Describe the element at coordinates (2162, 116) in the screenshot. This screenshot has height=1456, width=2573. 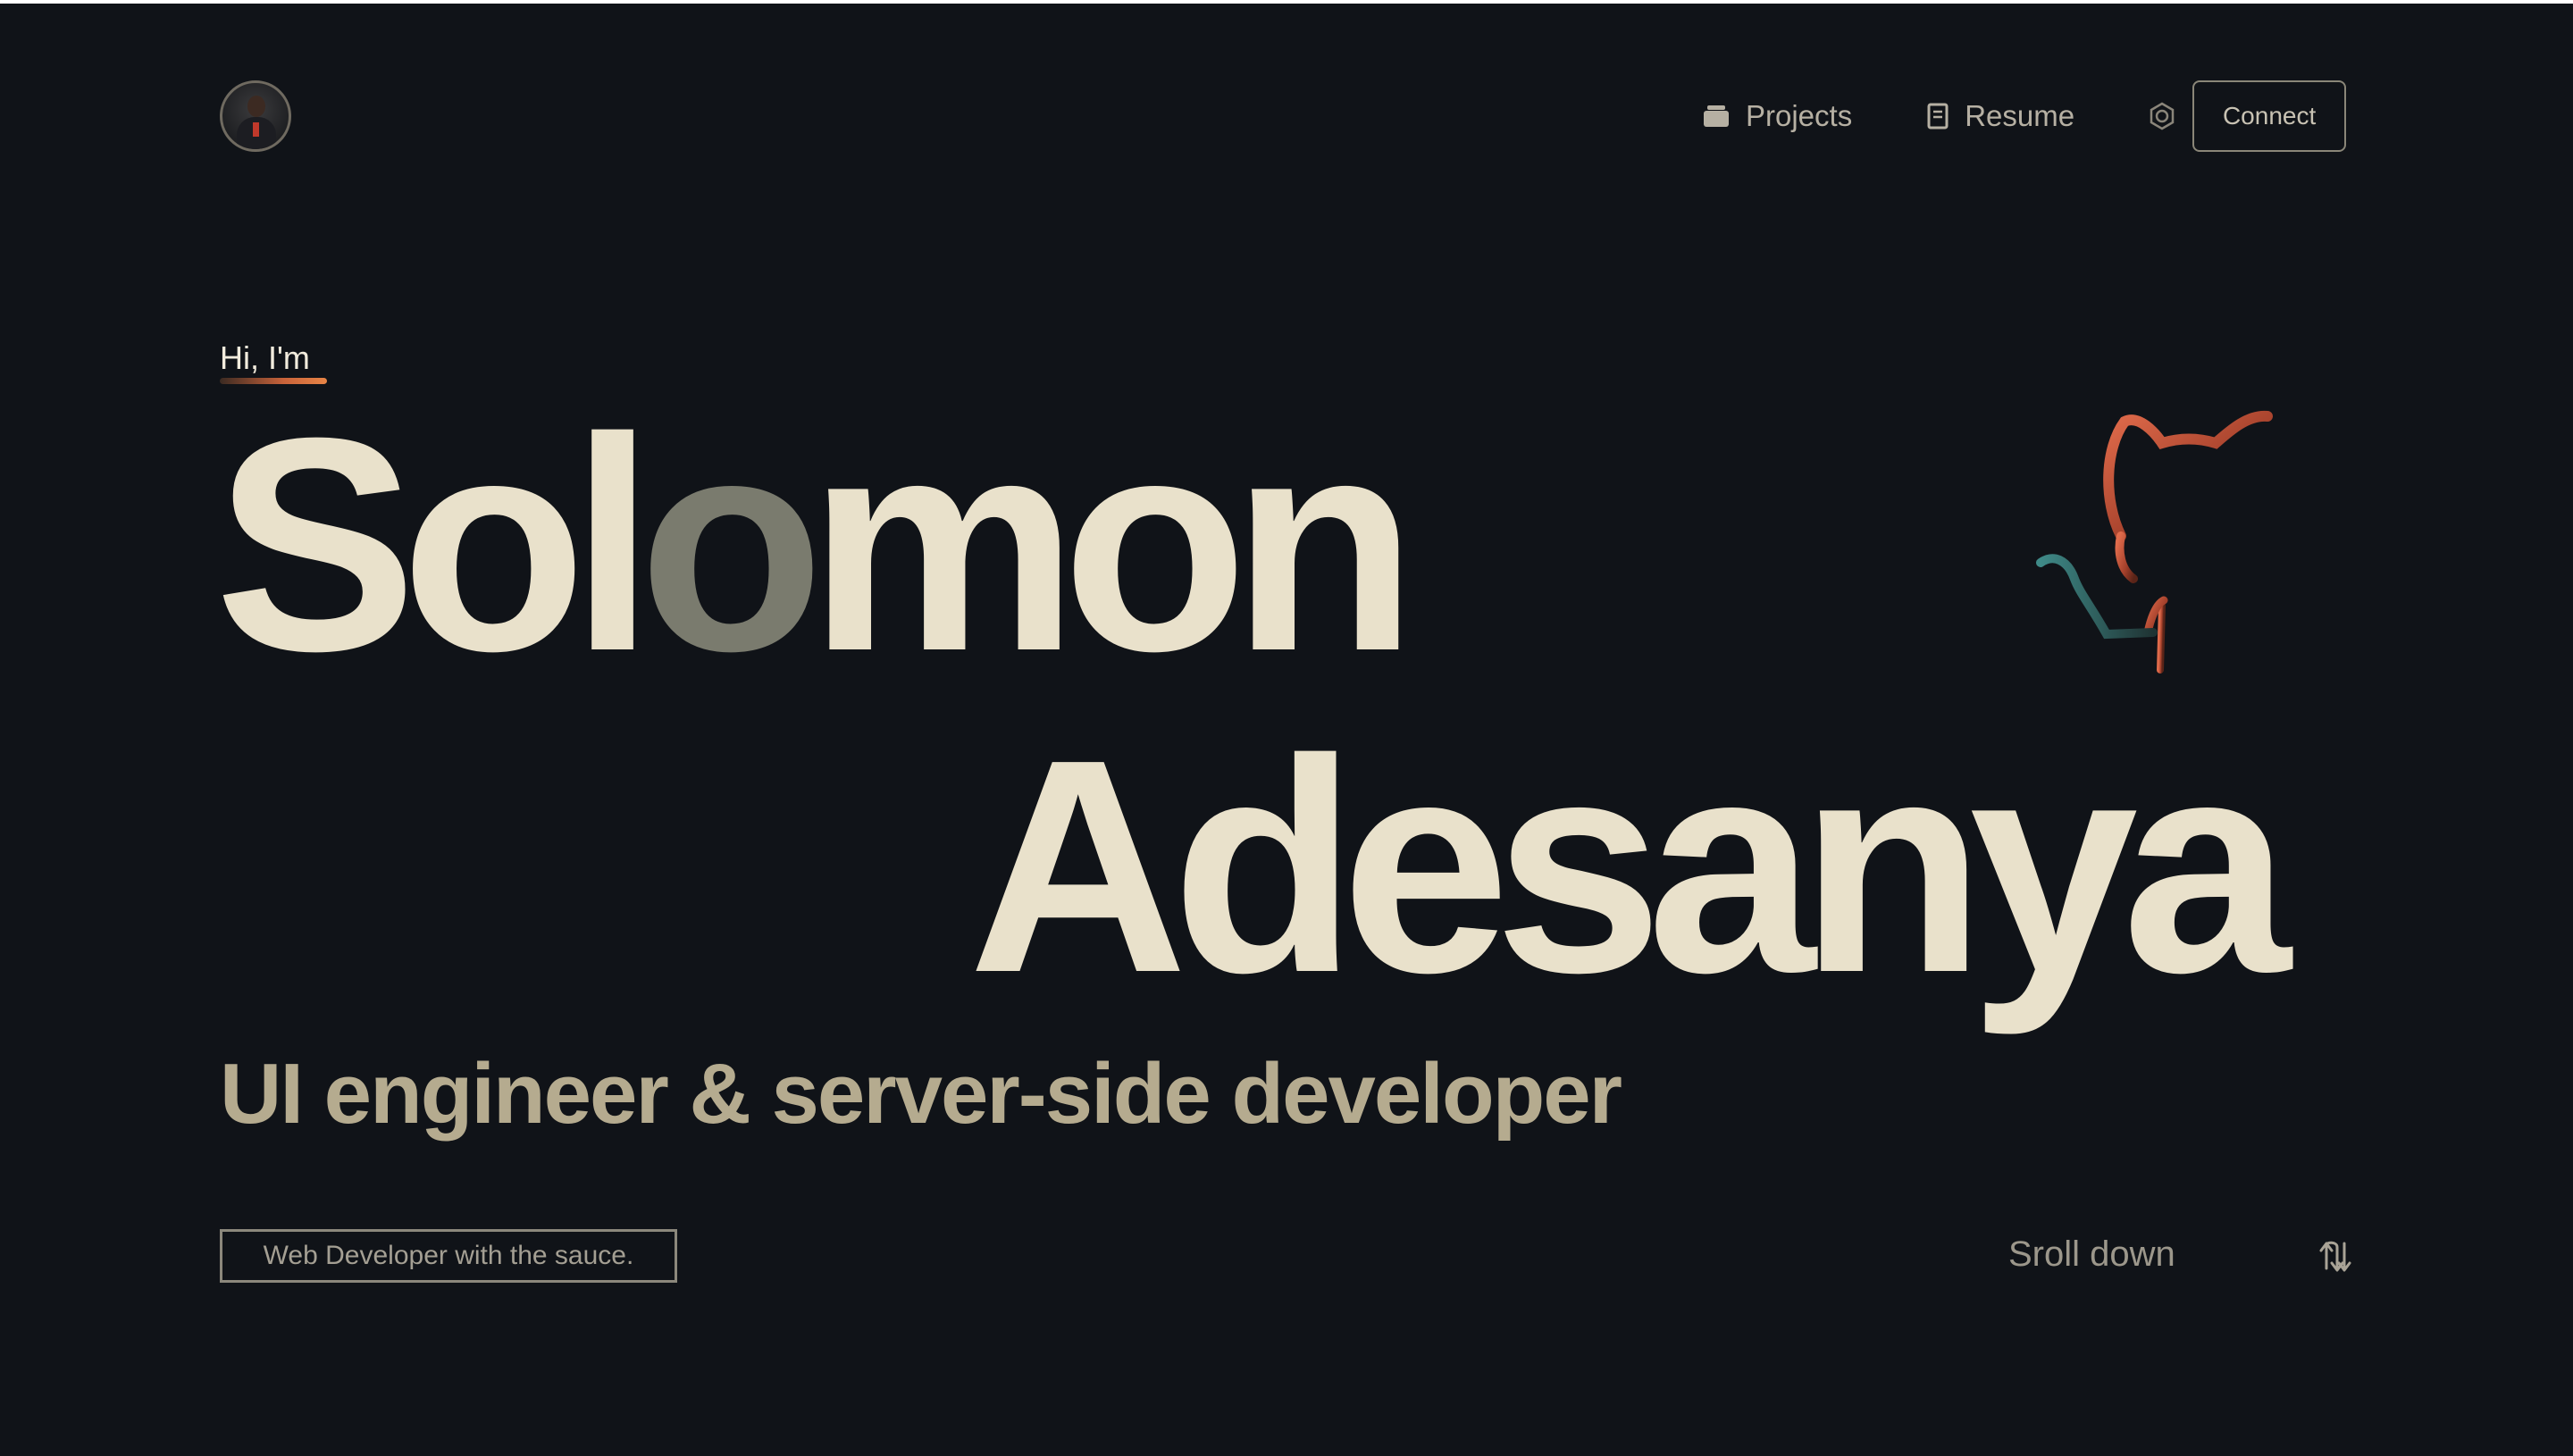
I see `gear-icon` at that location.